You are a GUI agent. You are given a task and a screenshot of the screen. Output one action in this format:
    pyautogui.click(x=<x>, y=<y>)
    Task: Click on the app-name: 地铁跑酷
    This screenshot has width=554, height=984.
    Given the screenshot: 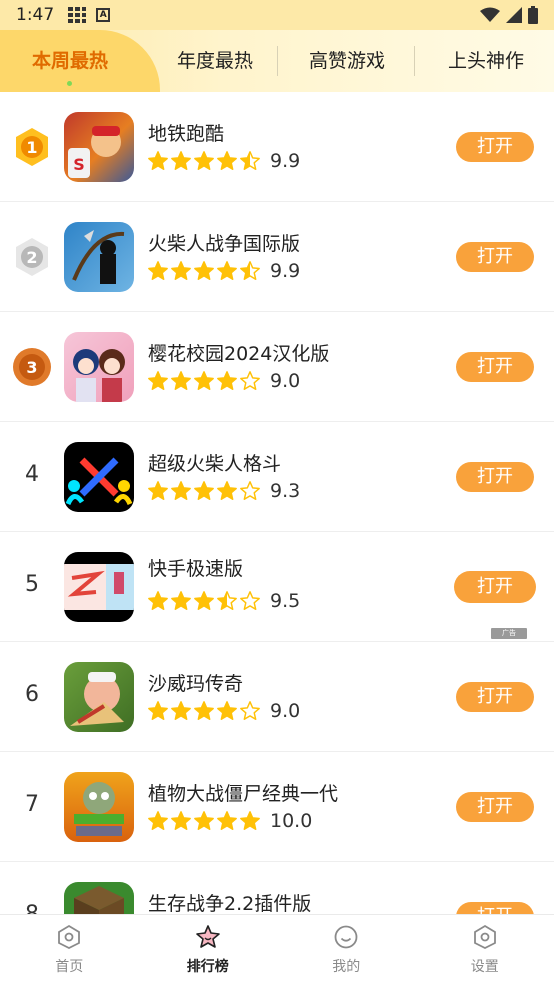 What is the action you would take?
    pyautogui.click(x=186, y=132)
    